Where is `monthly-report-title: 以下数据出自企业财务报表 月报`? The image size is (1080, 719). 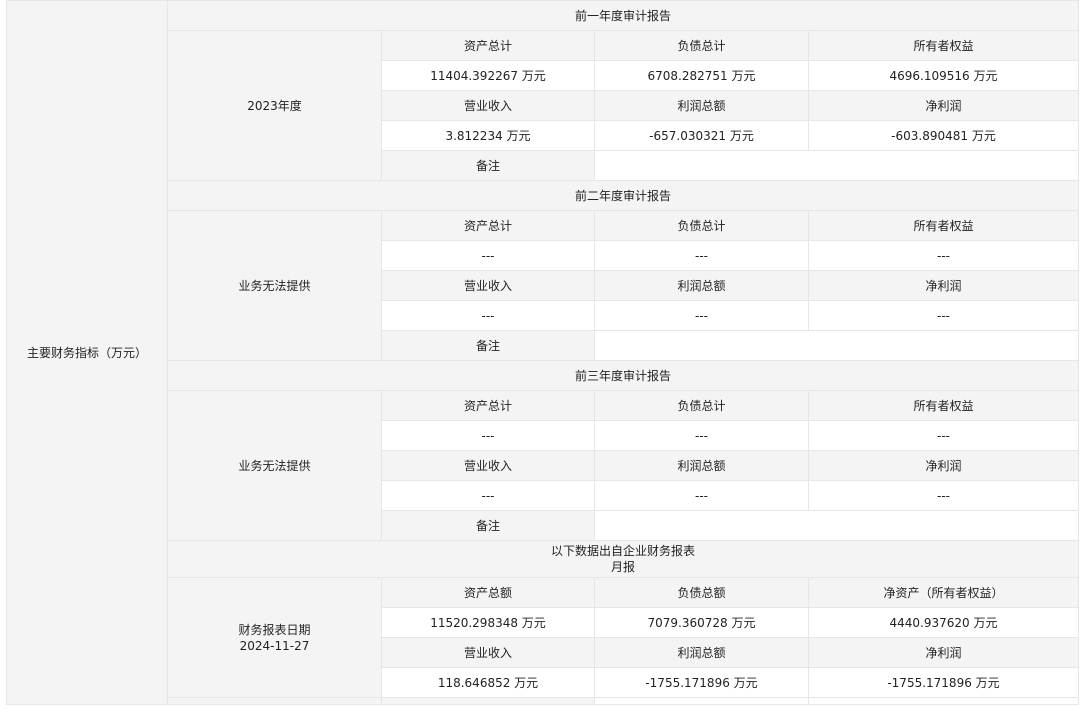 monthly-report-title: 以下数据出自企业财务报表 月报 is located at coordinates (623, 559).